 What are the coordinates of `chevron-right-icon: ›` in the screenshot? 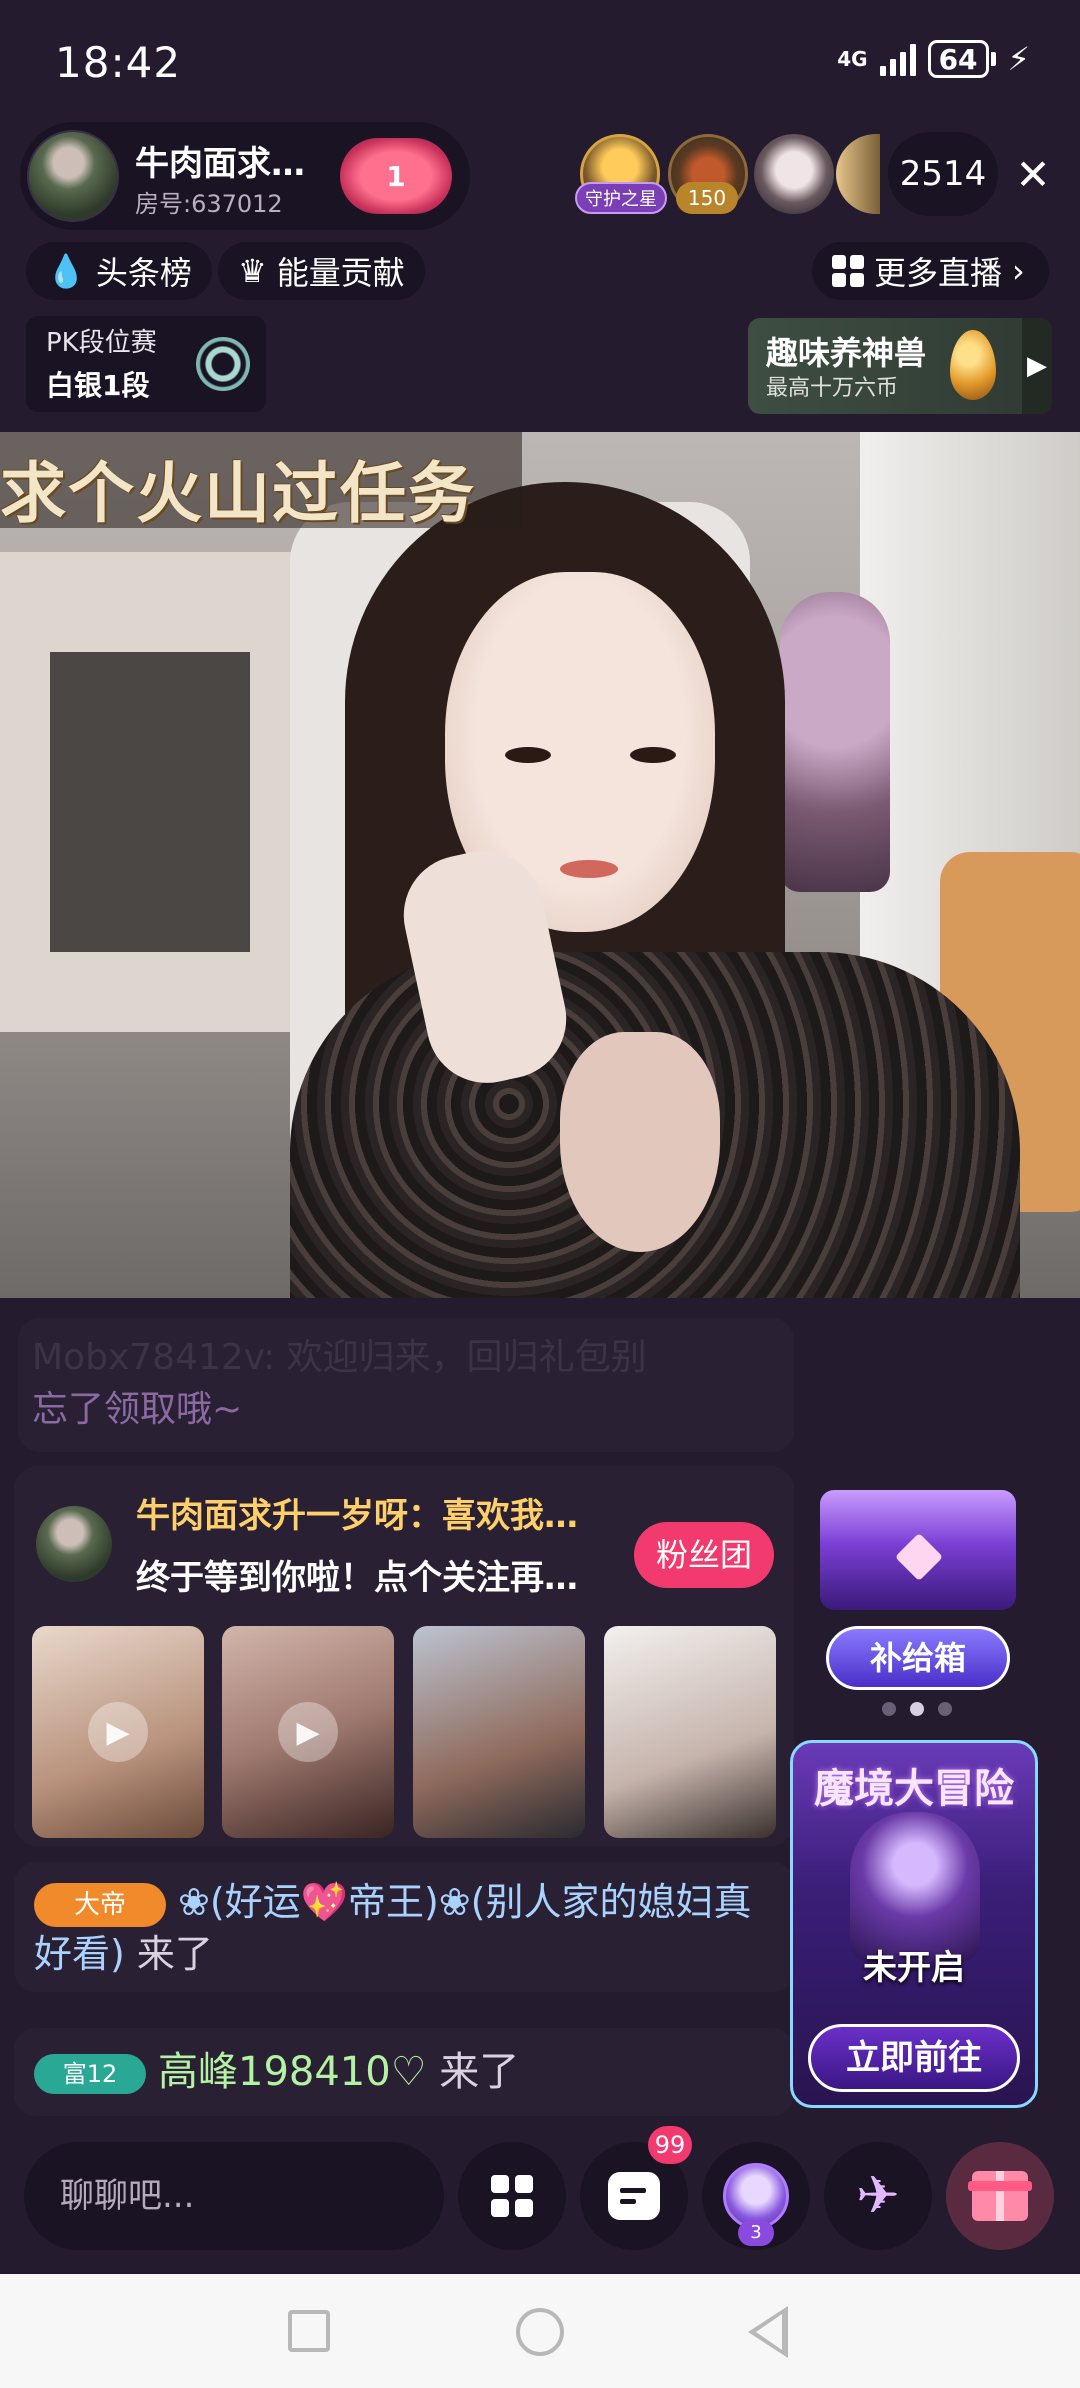 It's located at (1018, 271).